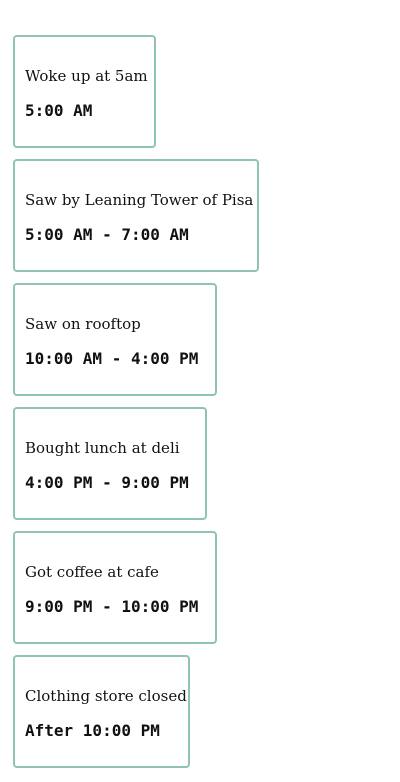 Image resolution: width=400 pixels, height=782 pixels. I want to click on event-title: Saw by Leaning Tower of Pisa, so click(139, 200).